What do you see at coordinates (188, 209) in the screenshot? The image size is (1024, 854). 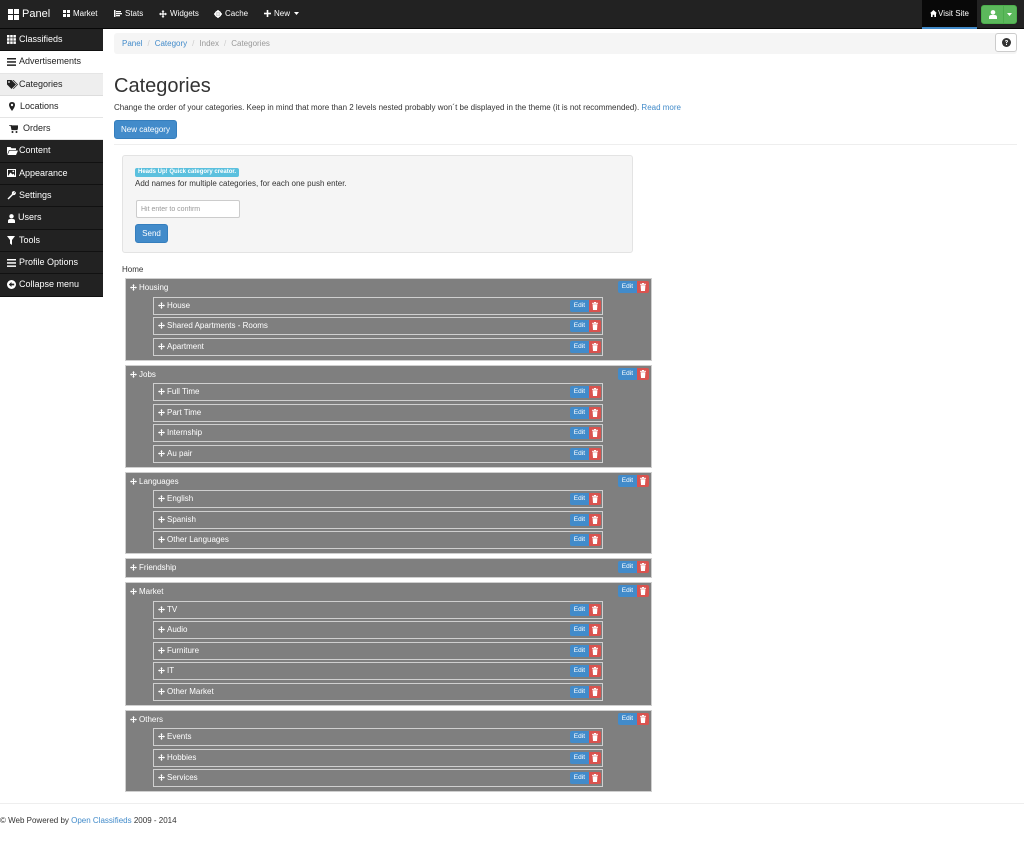 I see `quick-category-input` at bounding box center [188, 209].